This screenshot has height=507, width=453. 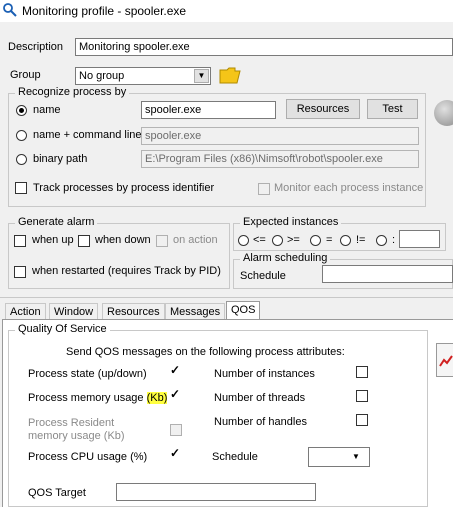 What do you see at coordinates (277, 240) in the screenshot?
I see `radio-op-ge` at bounding box center [277, 240].